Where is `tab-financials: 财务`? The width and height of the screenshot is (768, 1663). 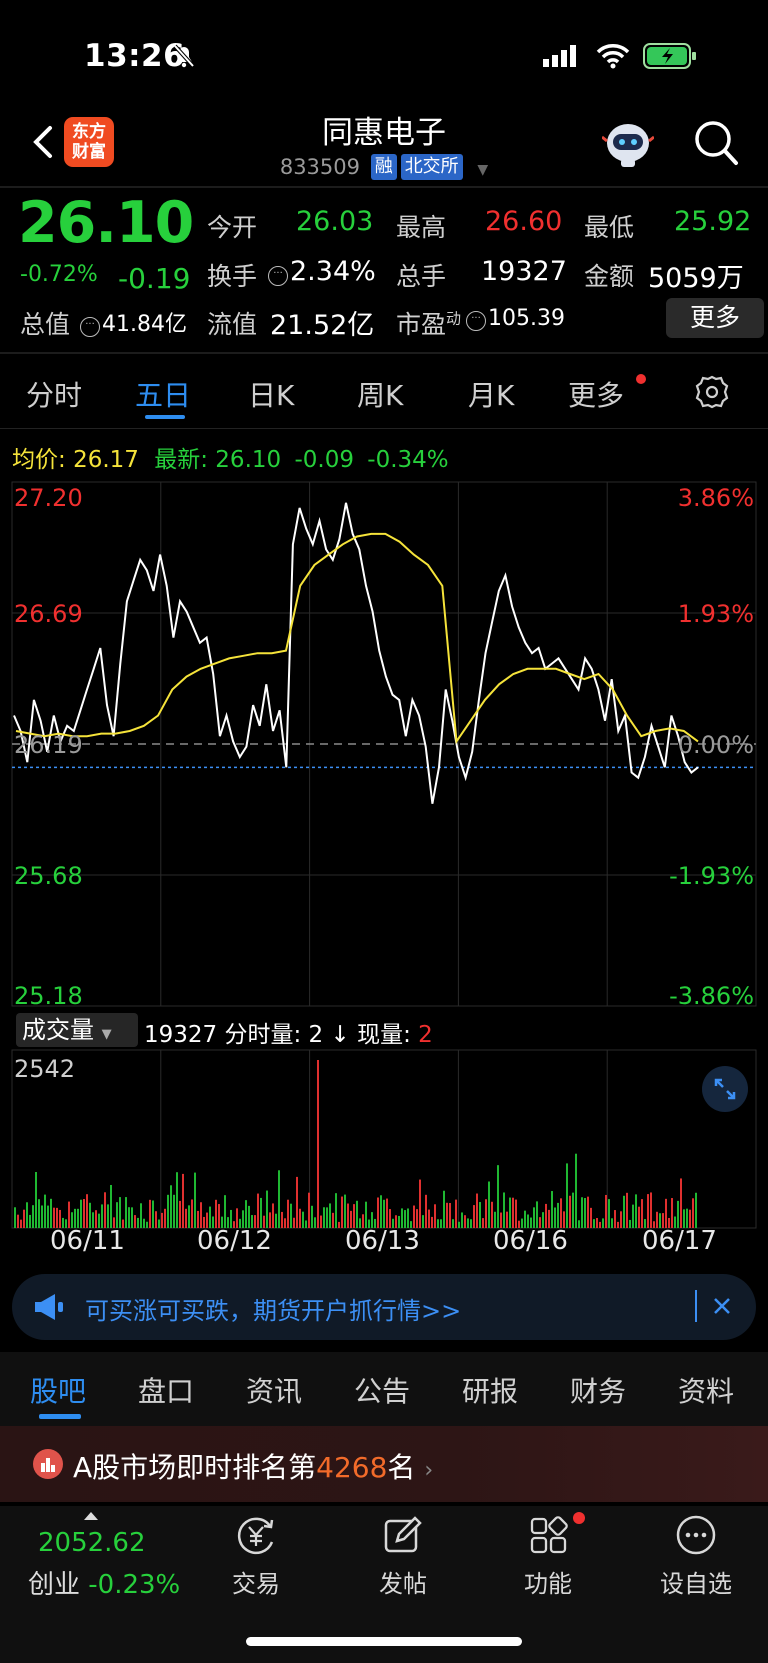 tab-financials: 财务 is located at coordinates (598, 1390).